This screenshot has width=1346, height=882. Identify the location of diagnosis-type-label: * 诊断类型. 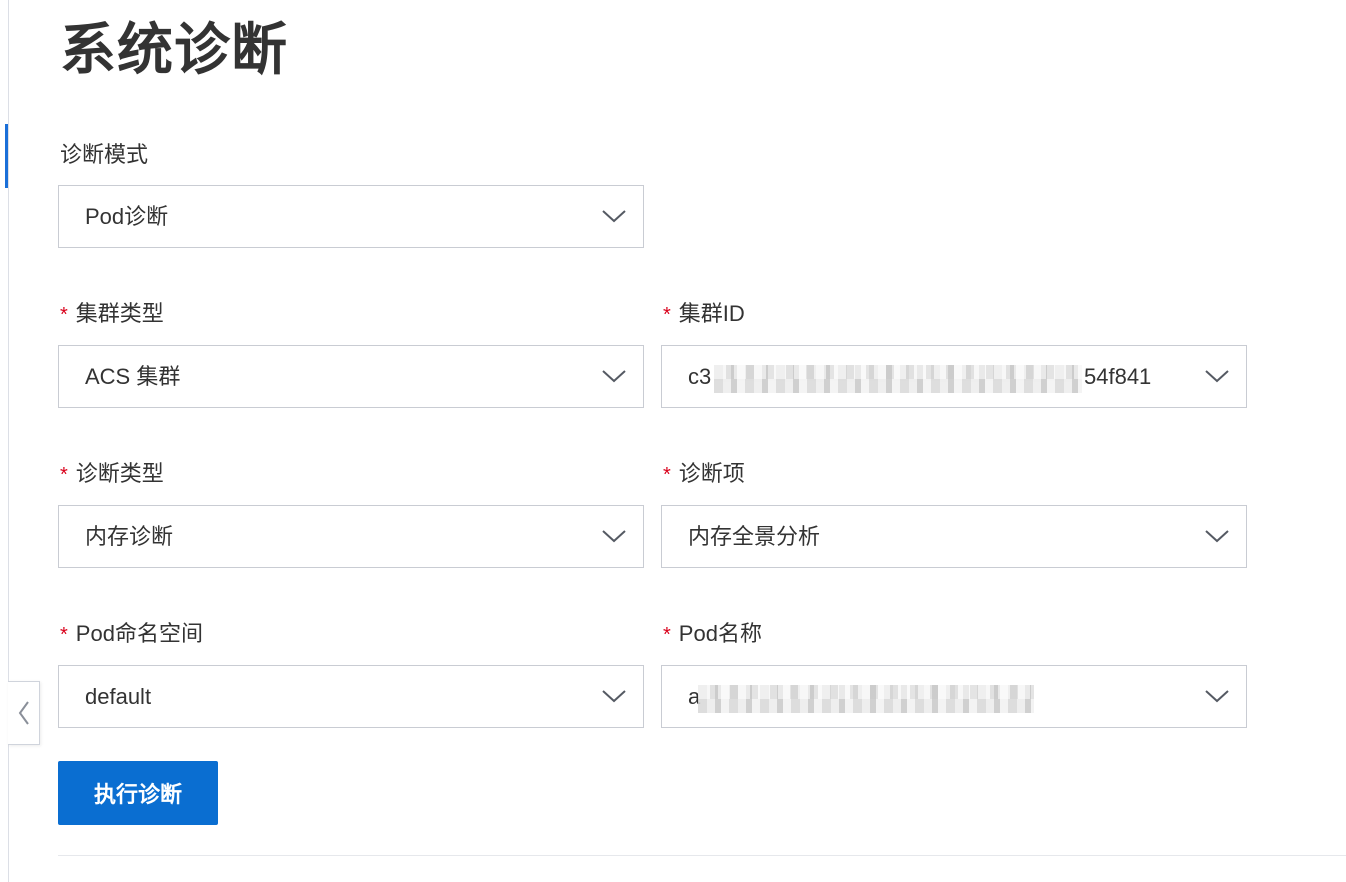
(112, 473).